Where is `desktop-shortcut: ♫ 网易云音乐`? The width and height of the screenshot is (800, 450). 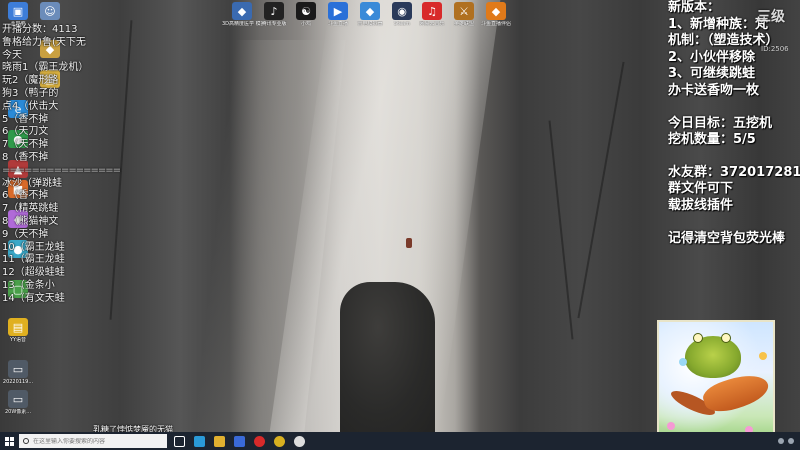
desktop-shortcut: ♫ 网易云音乐 is located at coordinates (432, 14).